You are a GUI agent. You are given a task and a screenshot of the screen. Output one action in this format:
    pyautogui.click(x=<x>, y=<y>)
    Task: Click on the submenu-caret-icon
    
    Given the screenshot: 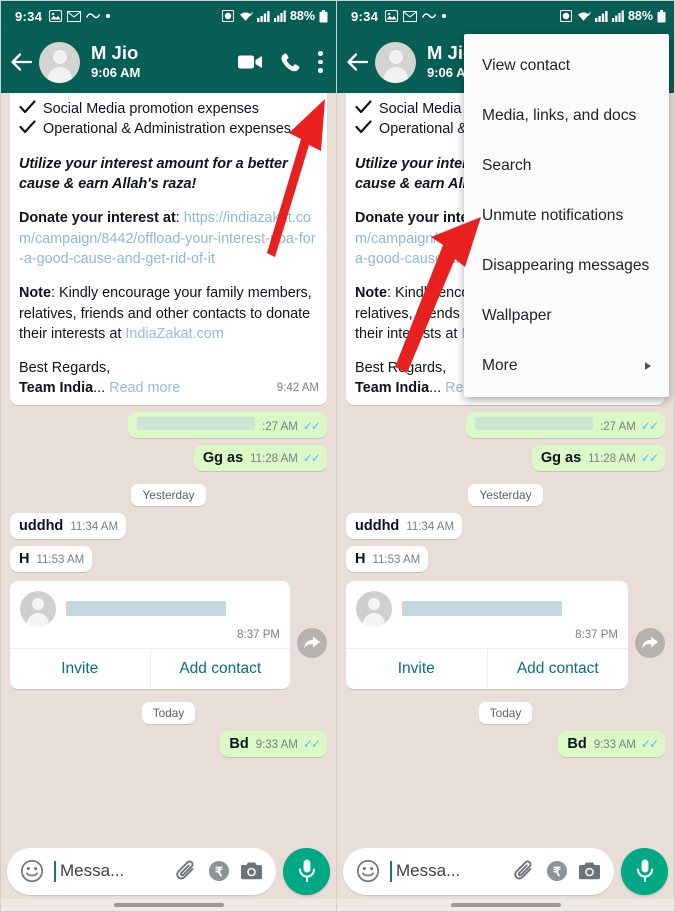 What is the action you would take?
    pyautogui.click(x=648, y=366)
    